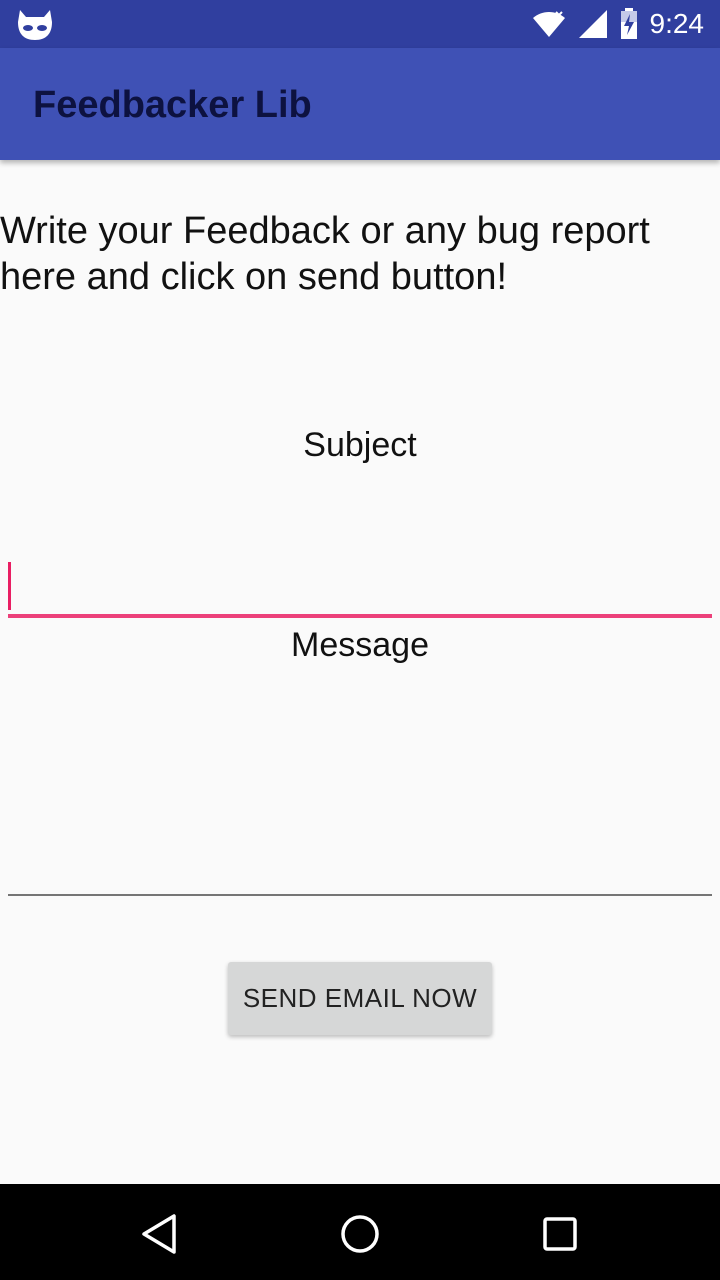  Describe the element at coordinates (360, 645) in the screenshot. I see `message-label: Message` at that location.